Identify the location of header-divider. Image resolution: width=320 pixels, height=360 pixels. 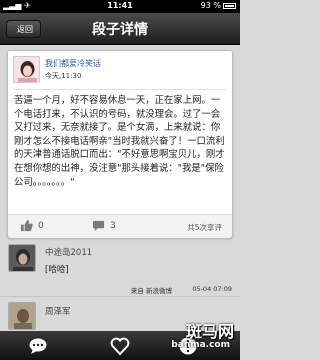
(120, 89).